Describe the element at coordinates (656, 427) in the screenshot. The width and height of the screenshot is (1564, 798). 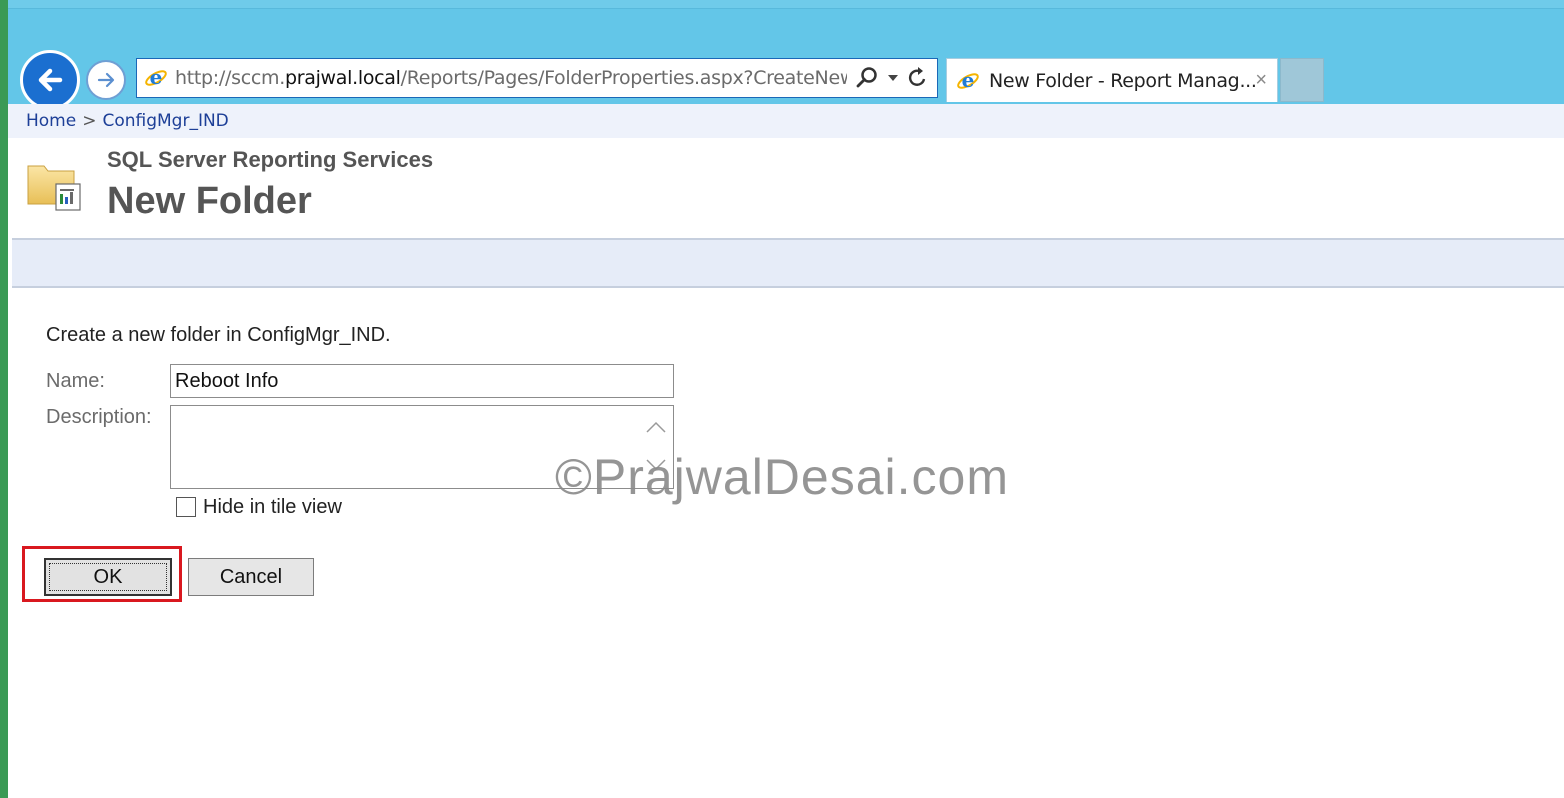
I see `scroll-up-icon` at that location.